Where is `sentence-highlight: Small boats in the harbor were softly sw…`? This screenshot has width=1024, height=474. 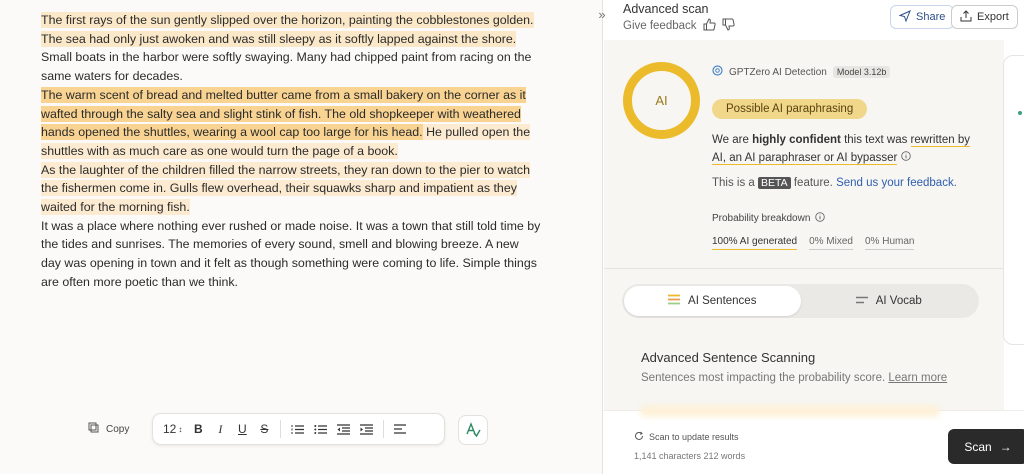 sentence-highlight: Small boats in the harbor were softly sw… is located at coordinates (286, 67).